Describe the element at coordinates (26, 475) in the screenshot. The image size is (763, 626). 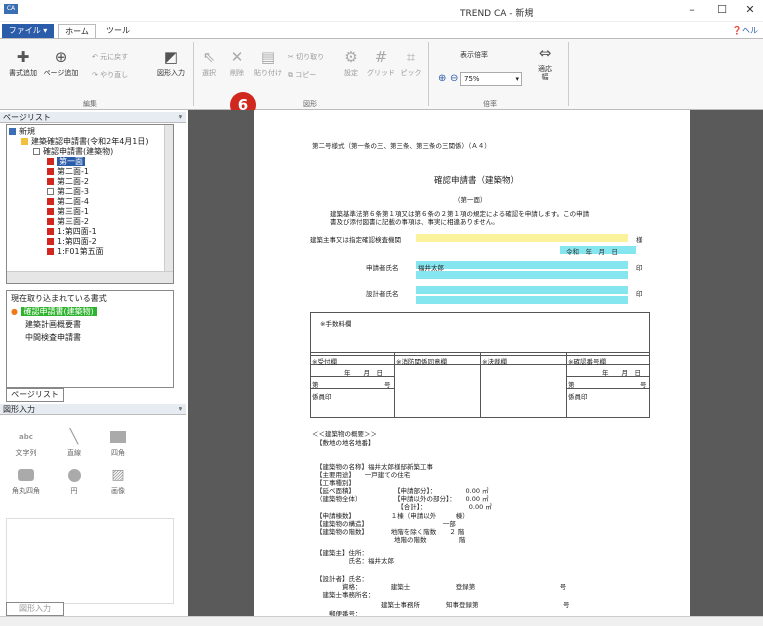
I see `rounded-rect-icon` at that location.